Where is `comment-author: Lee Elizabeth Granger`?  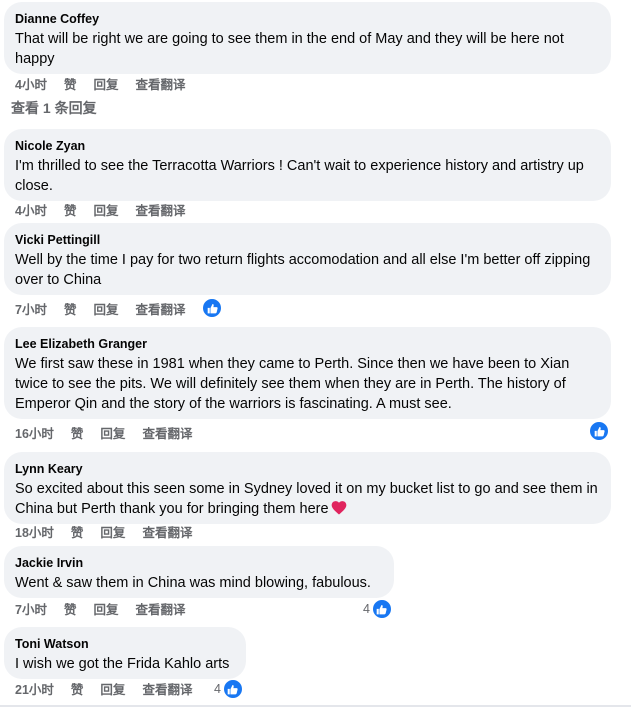
comment-author: Lee Elizabeth Granger is located at coordinates (307, 344).